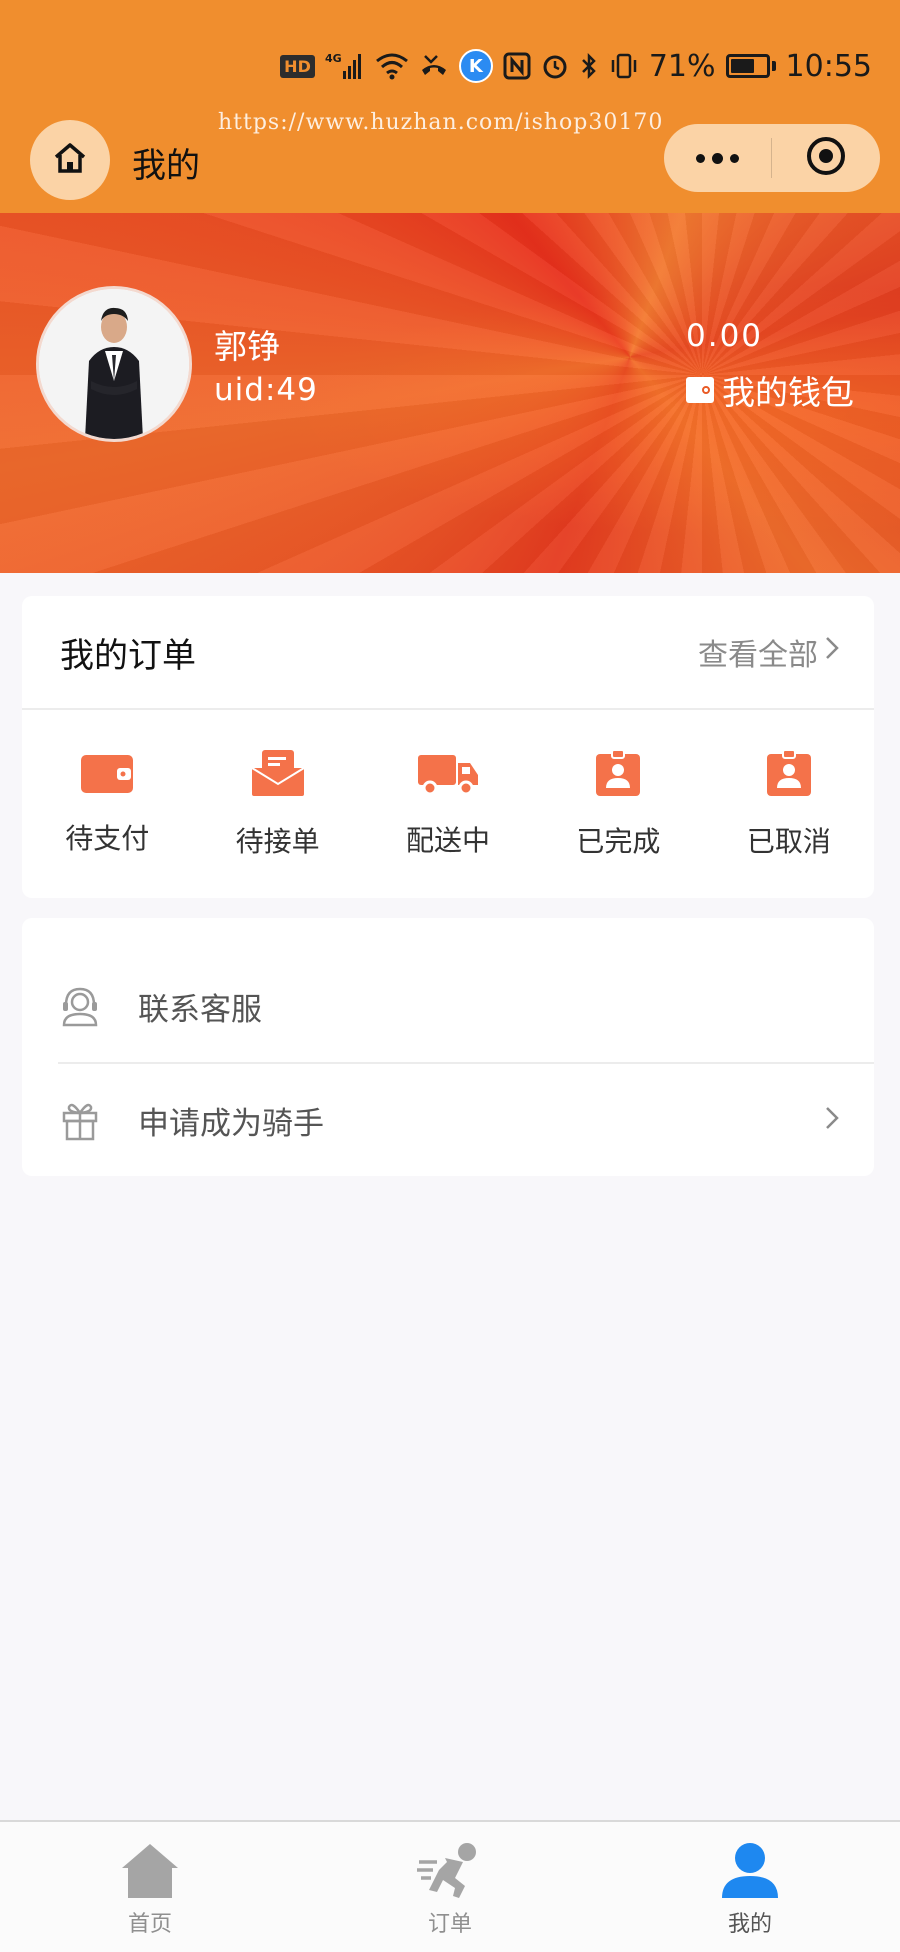 The image size is (900, 1952). Describe the element at coordinates (449, 1120) in the screenshot. I see `menu-item-apply-rider: 申请成为骑手` at that location.